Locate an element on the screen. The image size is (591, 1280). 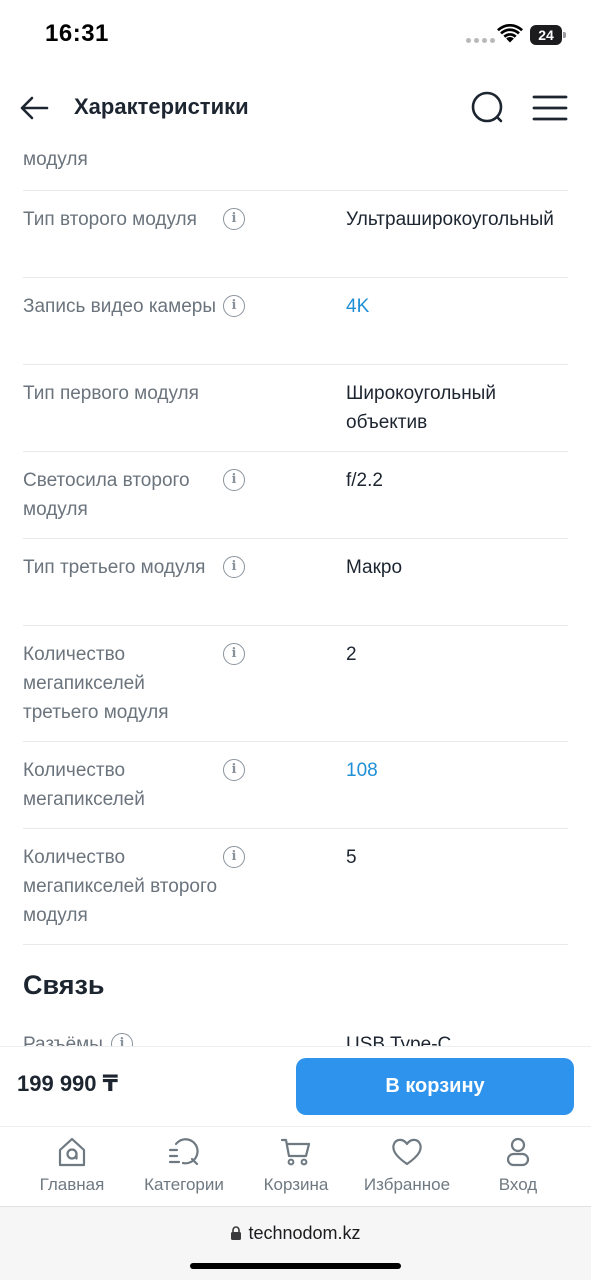
spec-value: USB Type-C is located at coordinates (399, 1040).